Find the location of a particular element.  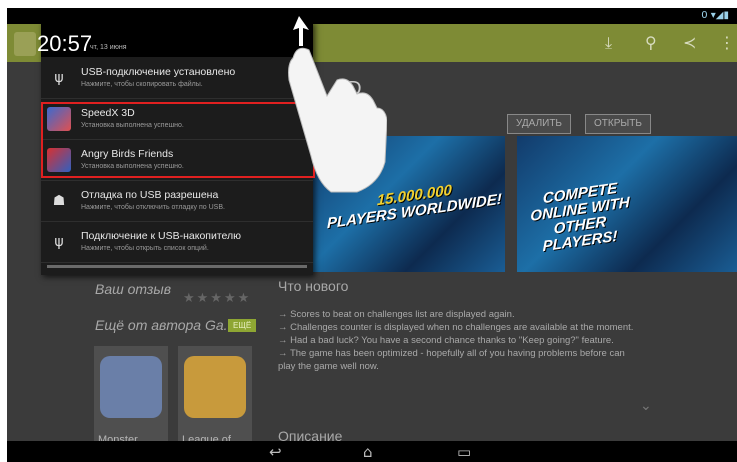

recents-icon: ▭ is located at coordinates (464, 452).